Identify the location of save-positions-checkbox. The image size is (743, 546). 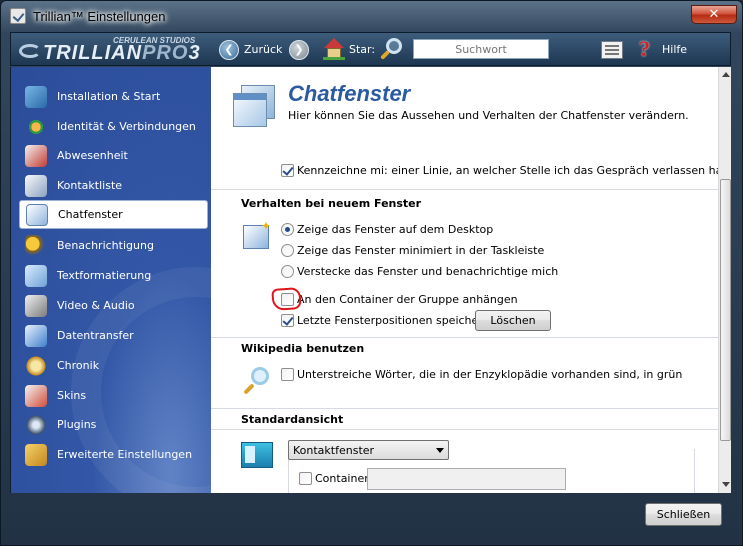
(287, 320).